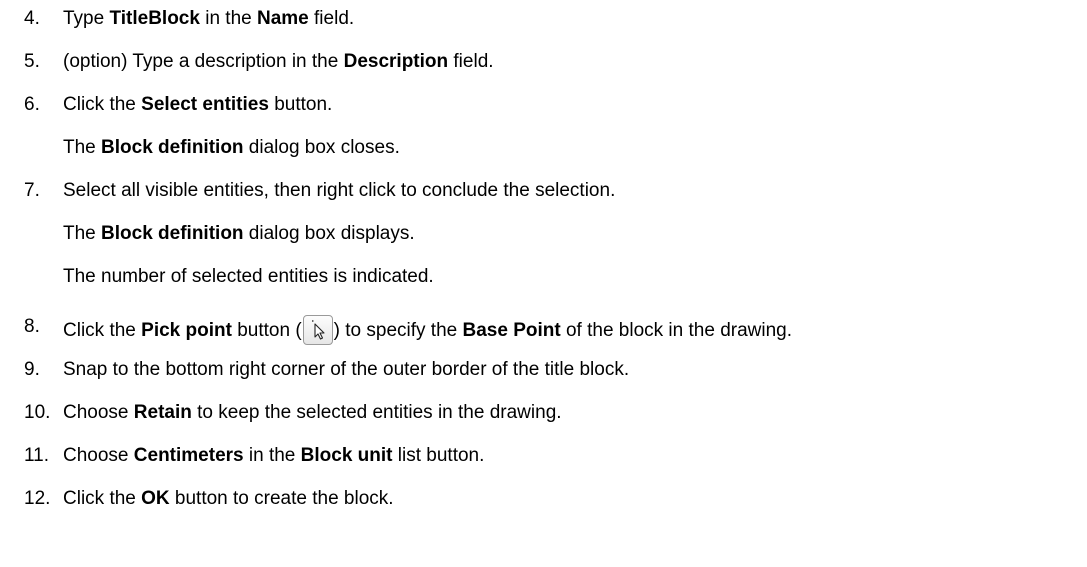 The width and height of the screenshot is (1087, 567). What do you see at coordinates (32, 61) in the screenshot?
I see `step-number: 5.` at bounding box center [32, 61].